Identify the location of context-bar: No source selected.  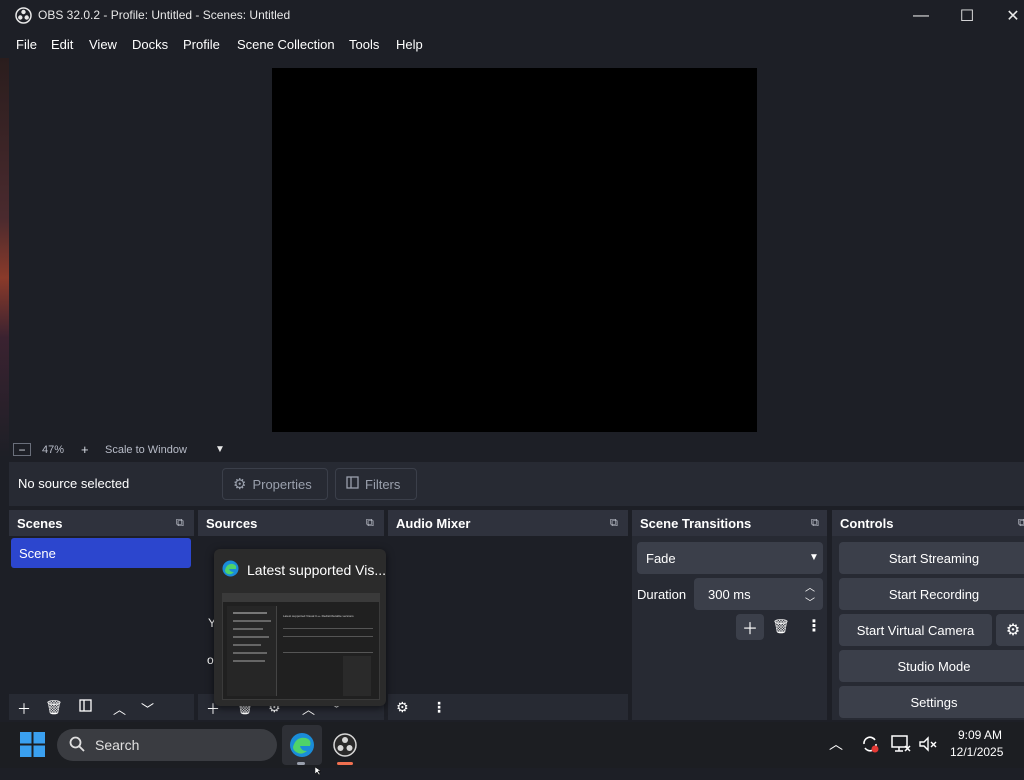
(516, 484).